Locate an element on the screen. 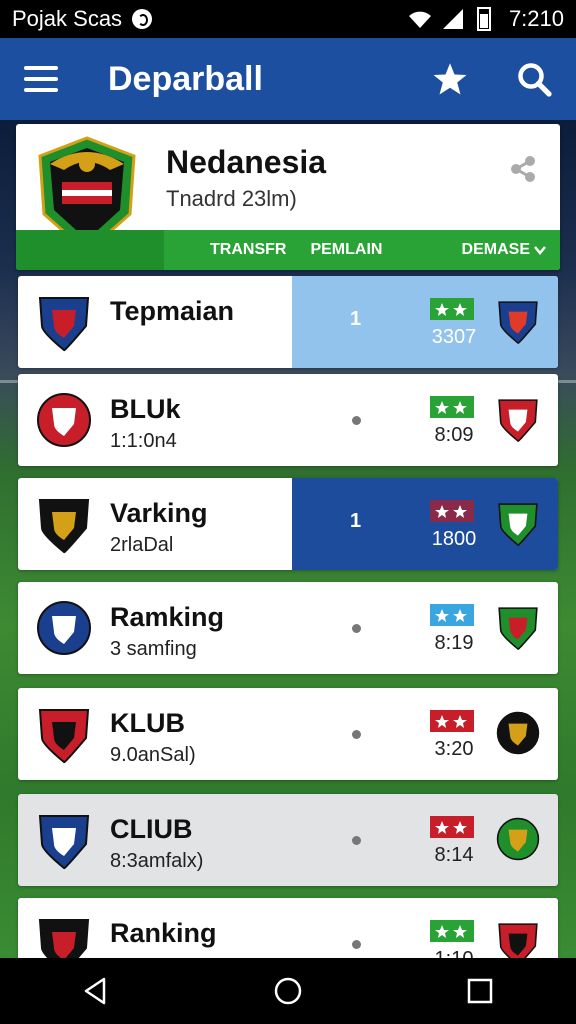  team-subtitle: 9.0anSal) is located at coordinates (153, 755).